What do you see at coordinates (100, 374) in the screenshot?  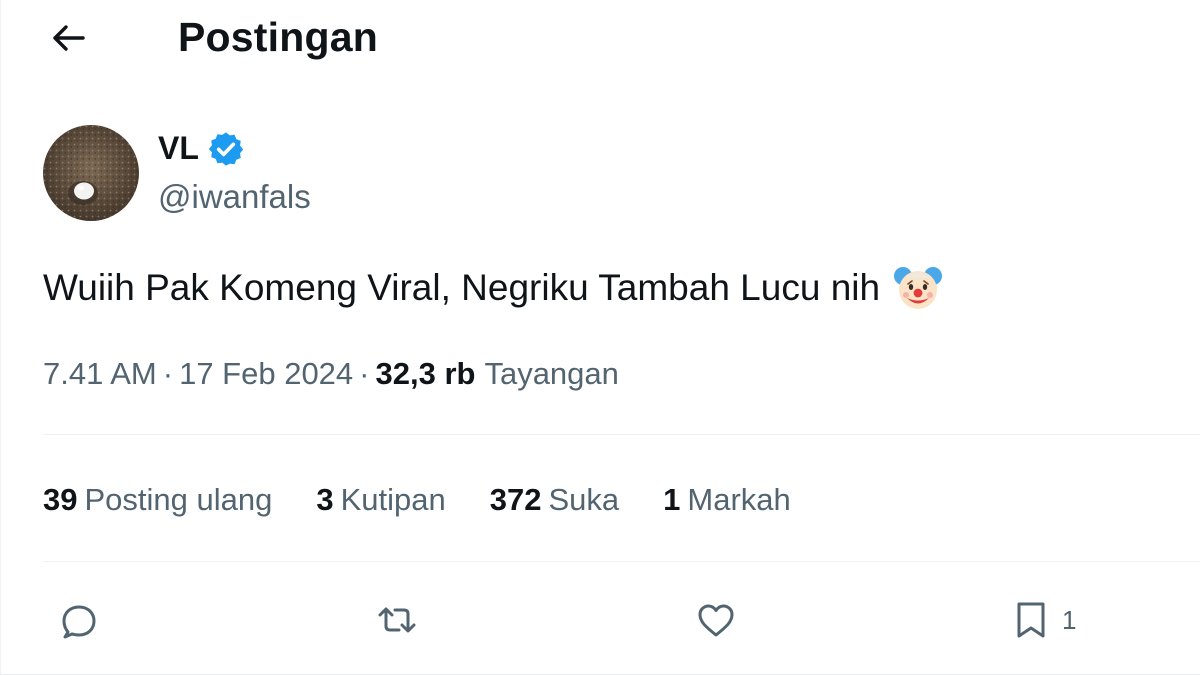 I see `post-time: 7.41 AM` at bounding box center [100, 374].